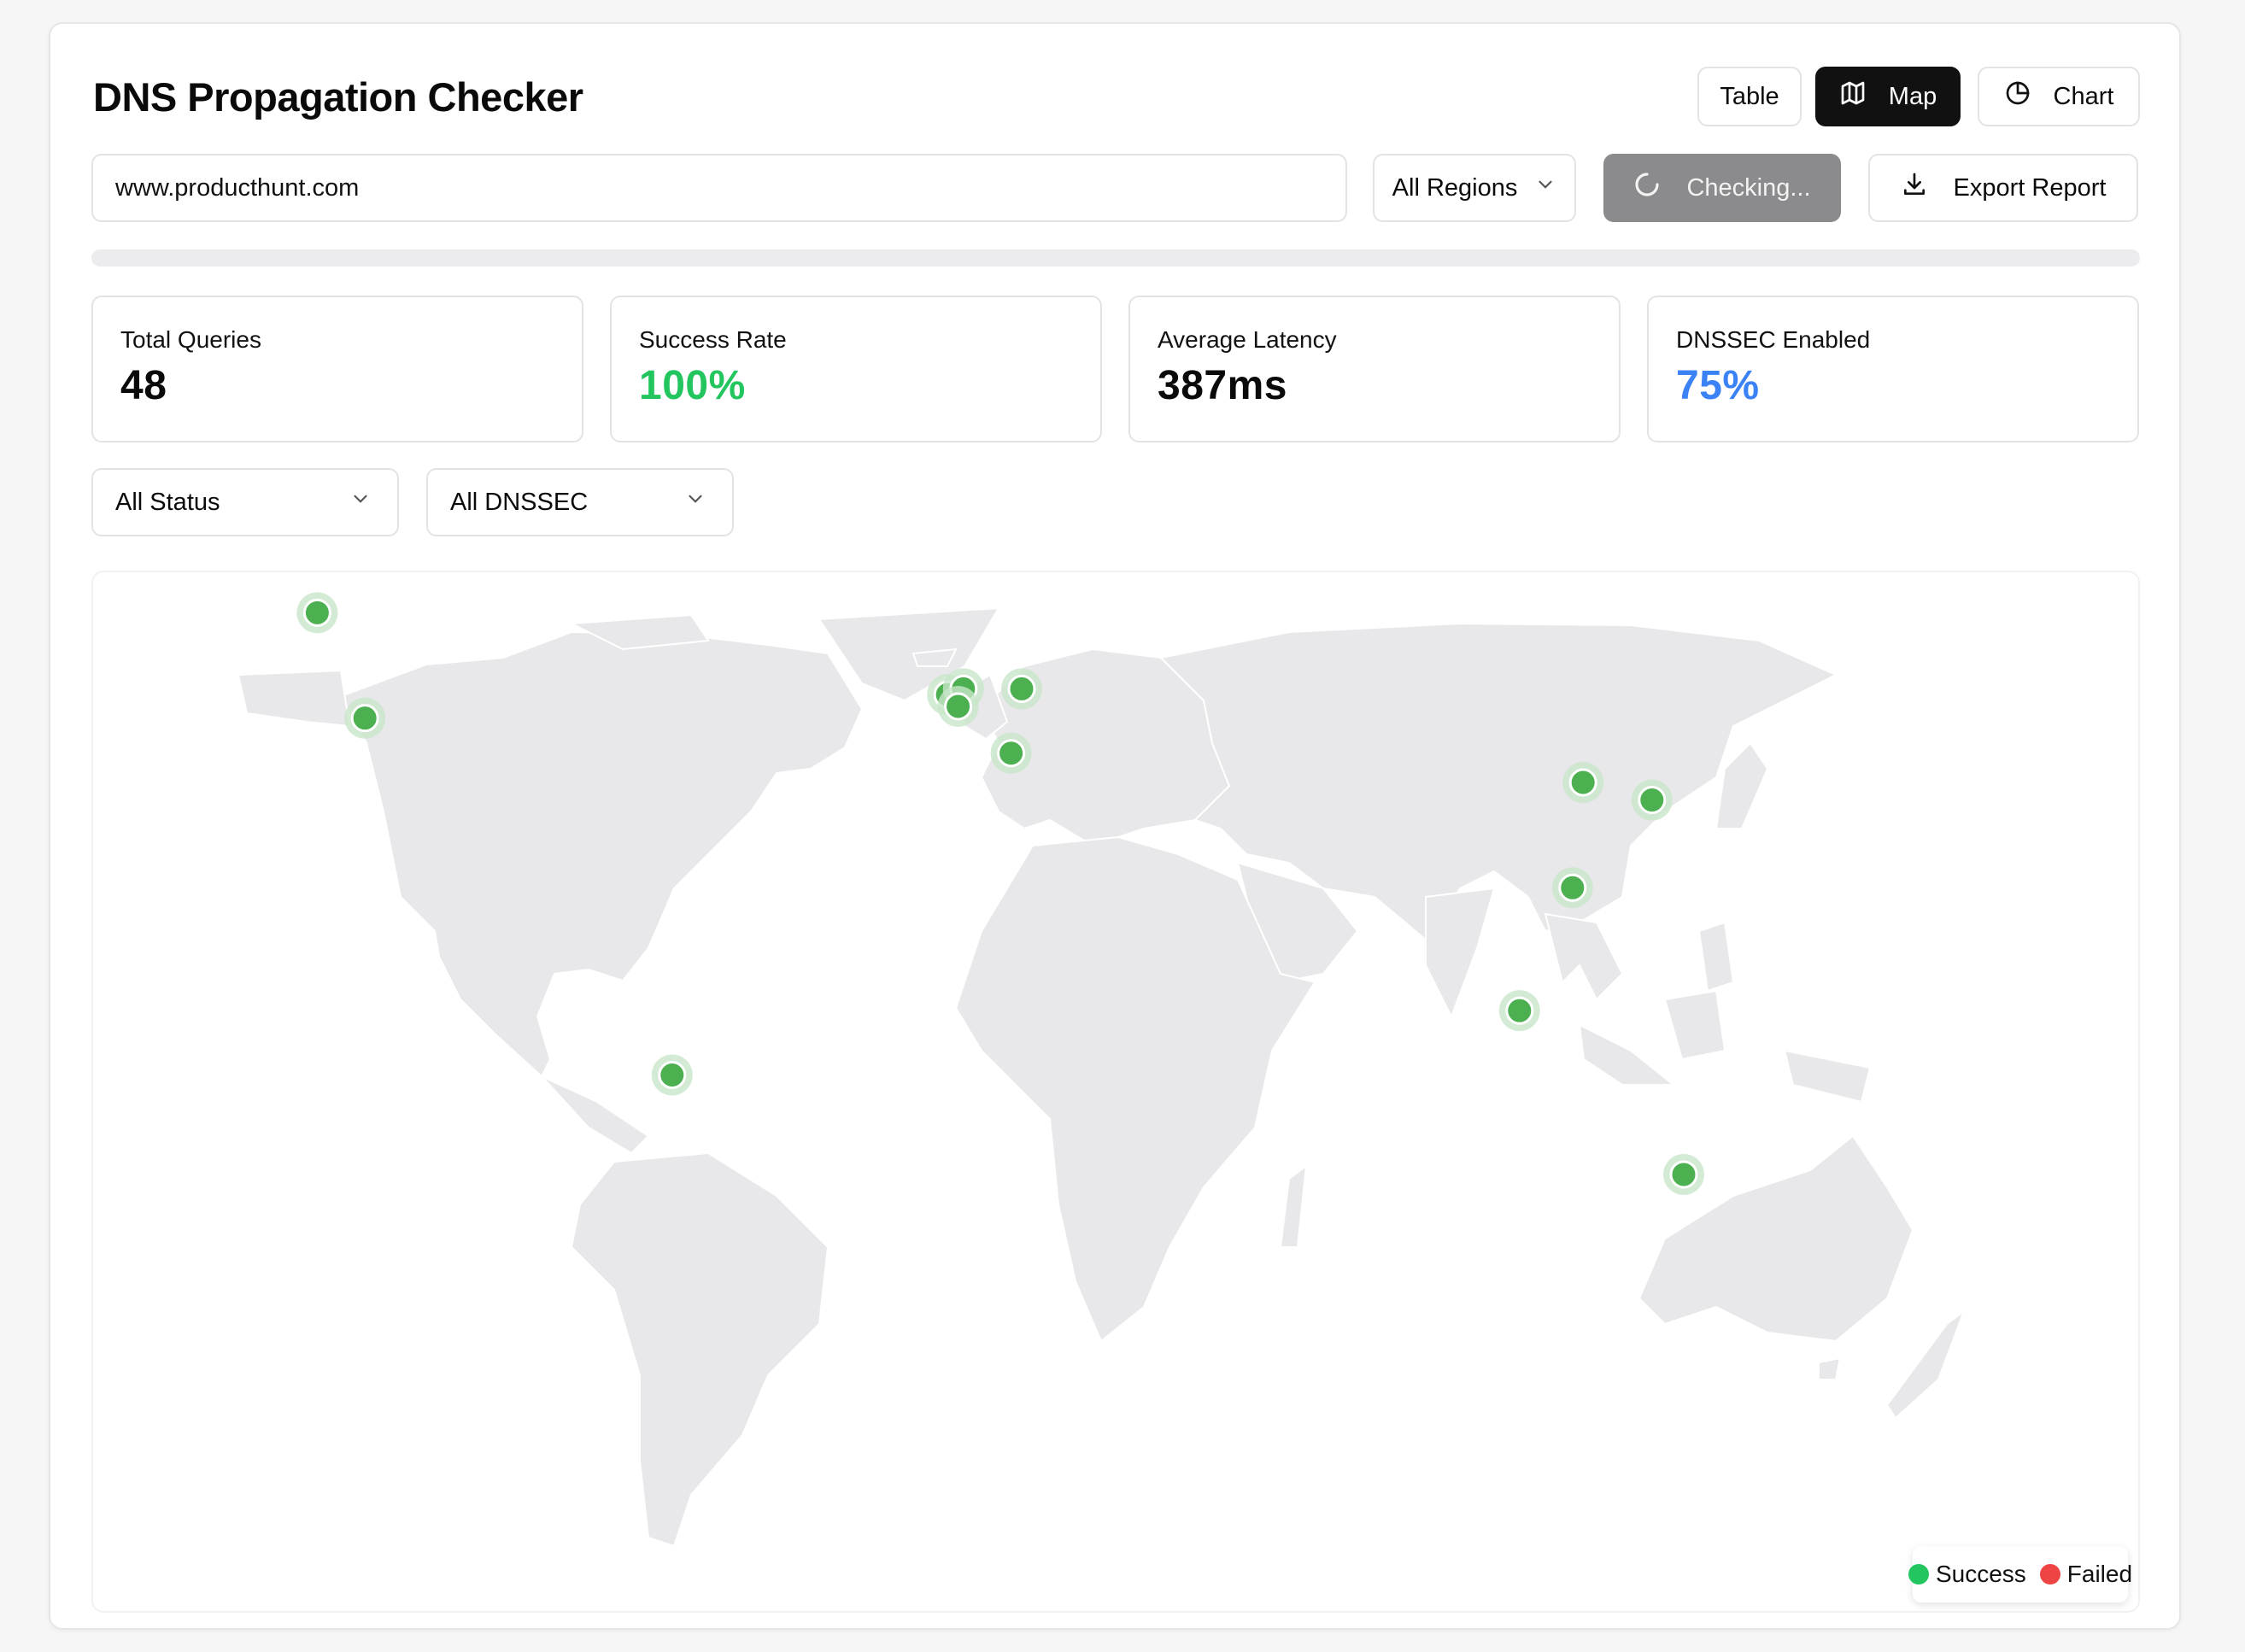 The image size is (2245, 1652). I want to click on view-chart-label: Chart, so click(2083, 96).